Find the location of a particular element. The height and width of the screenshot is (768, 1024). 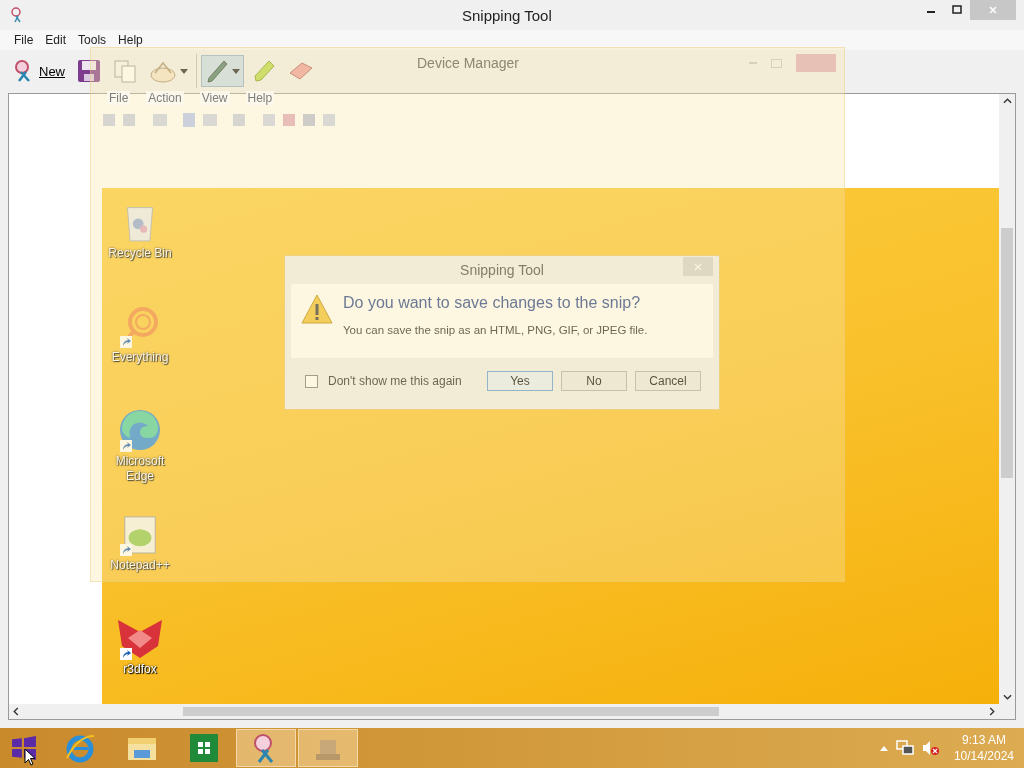

scroll-left-icon is located at coordinates (16, 711).